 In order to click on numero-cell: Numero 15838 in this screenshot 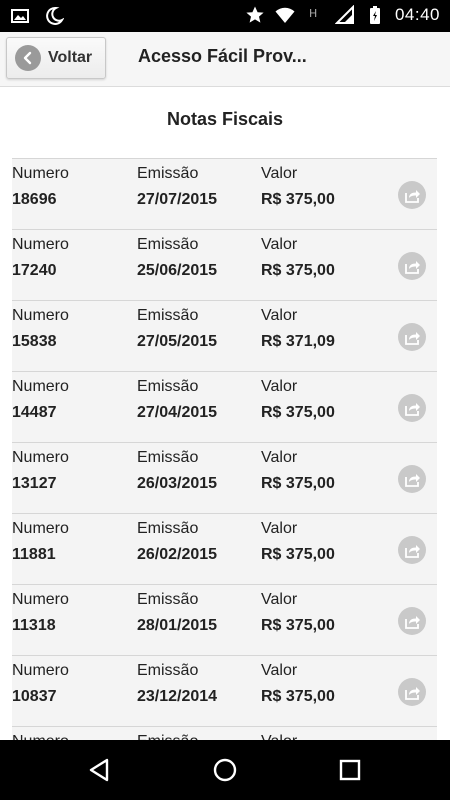, I will do `click(40, 329)`.